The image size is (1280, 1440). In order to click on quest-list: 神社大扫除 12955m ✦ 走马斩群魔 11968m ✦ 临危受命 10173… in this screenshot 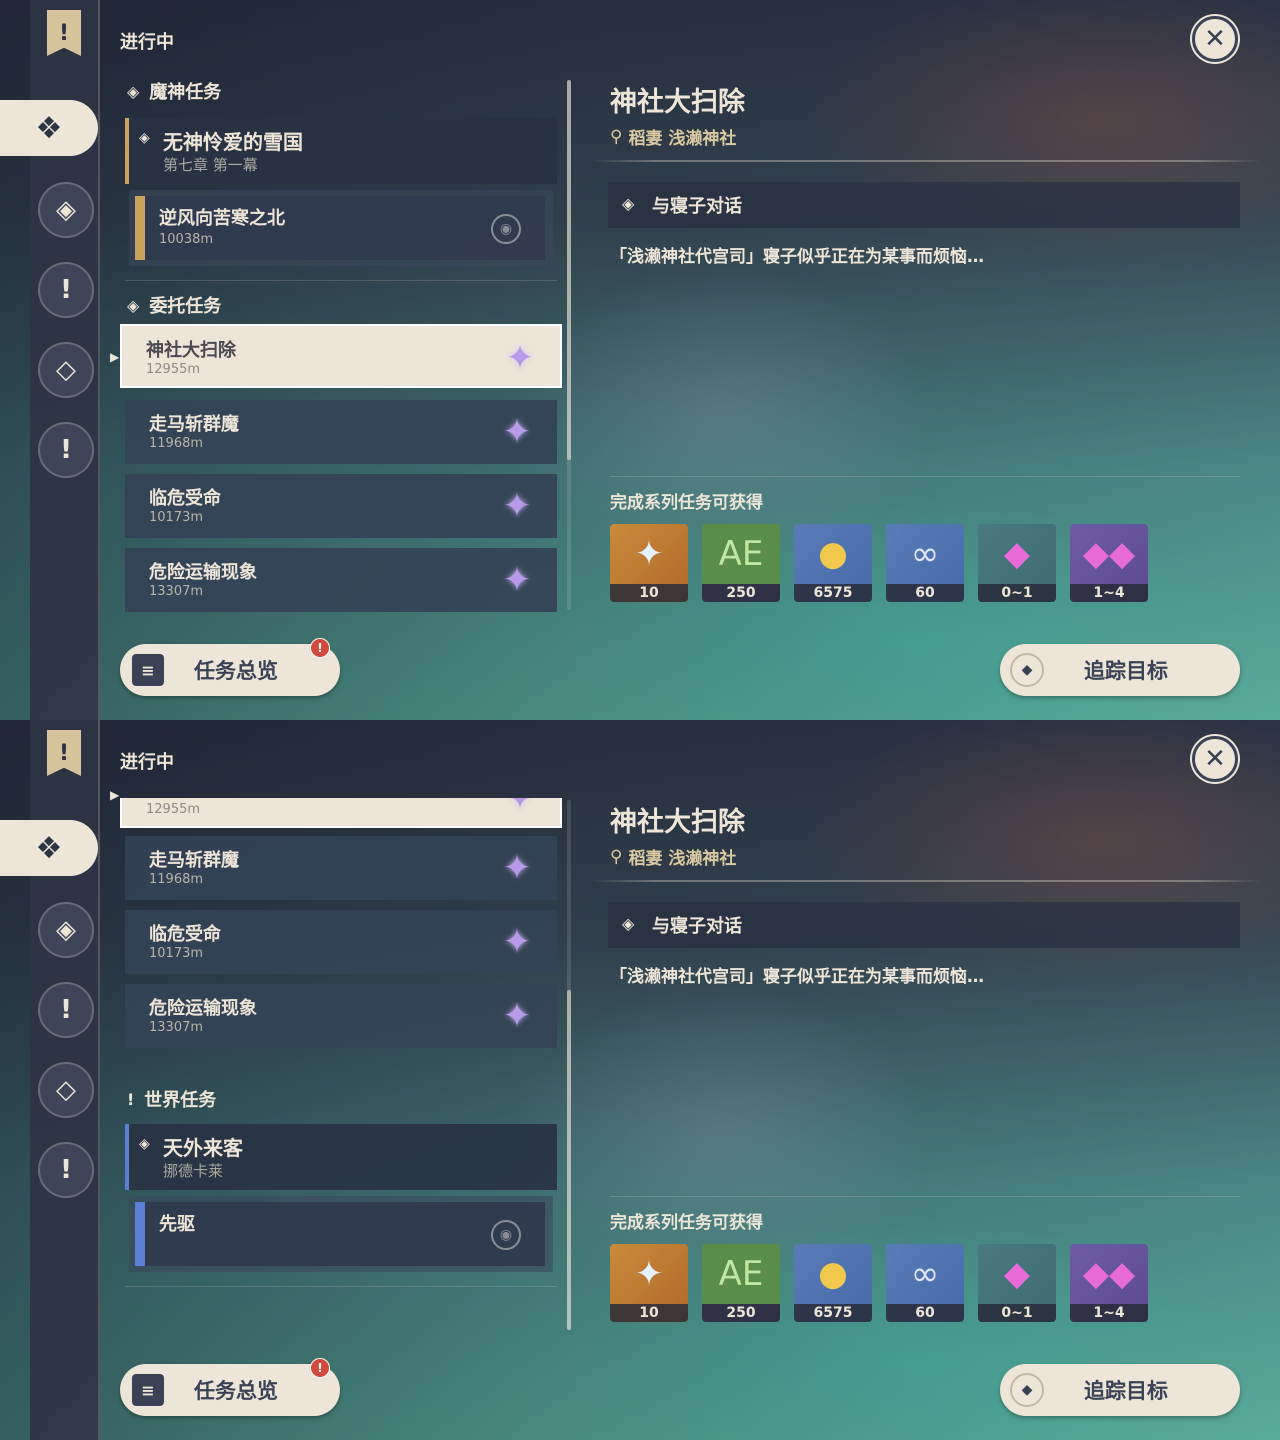, I will do `click(342, 1068)`.